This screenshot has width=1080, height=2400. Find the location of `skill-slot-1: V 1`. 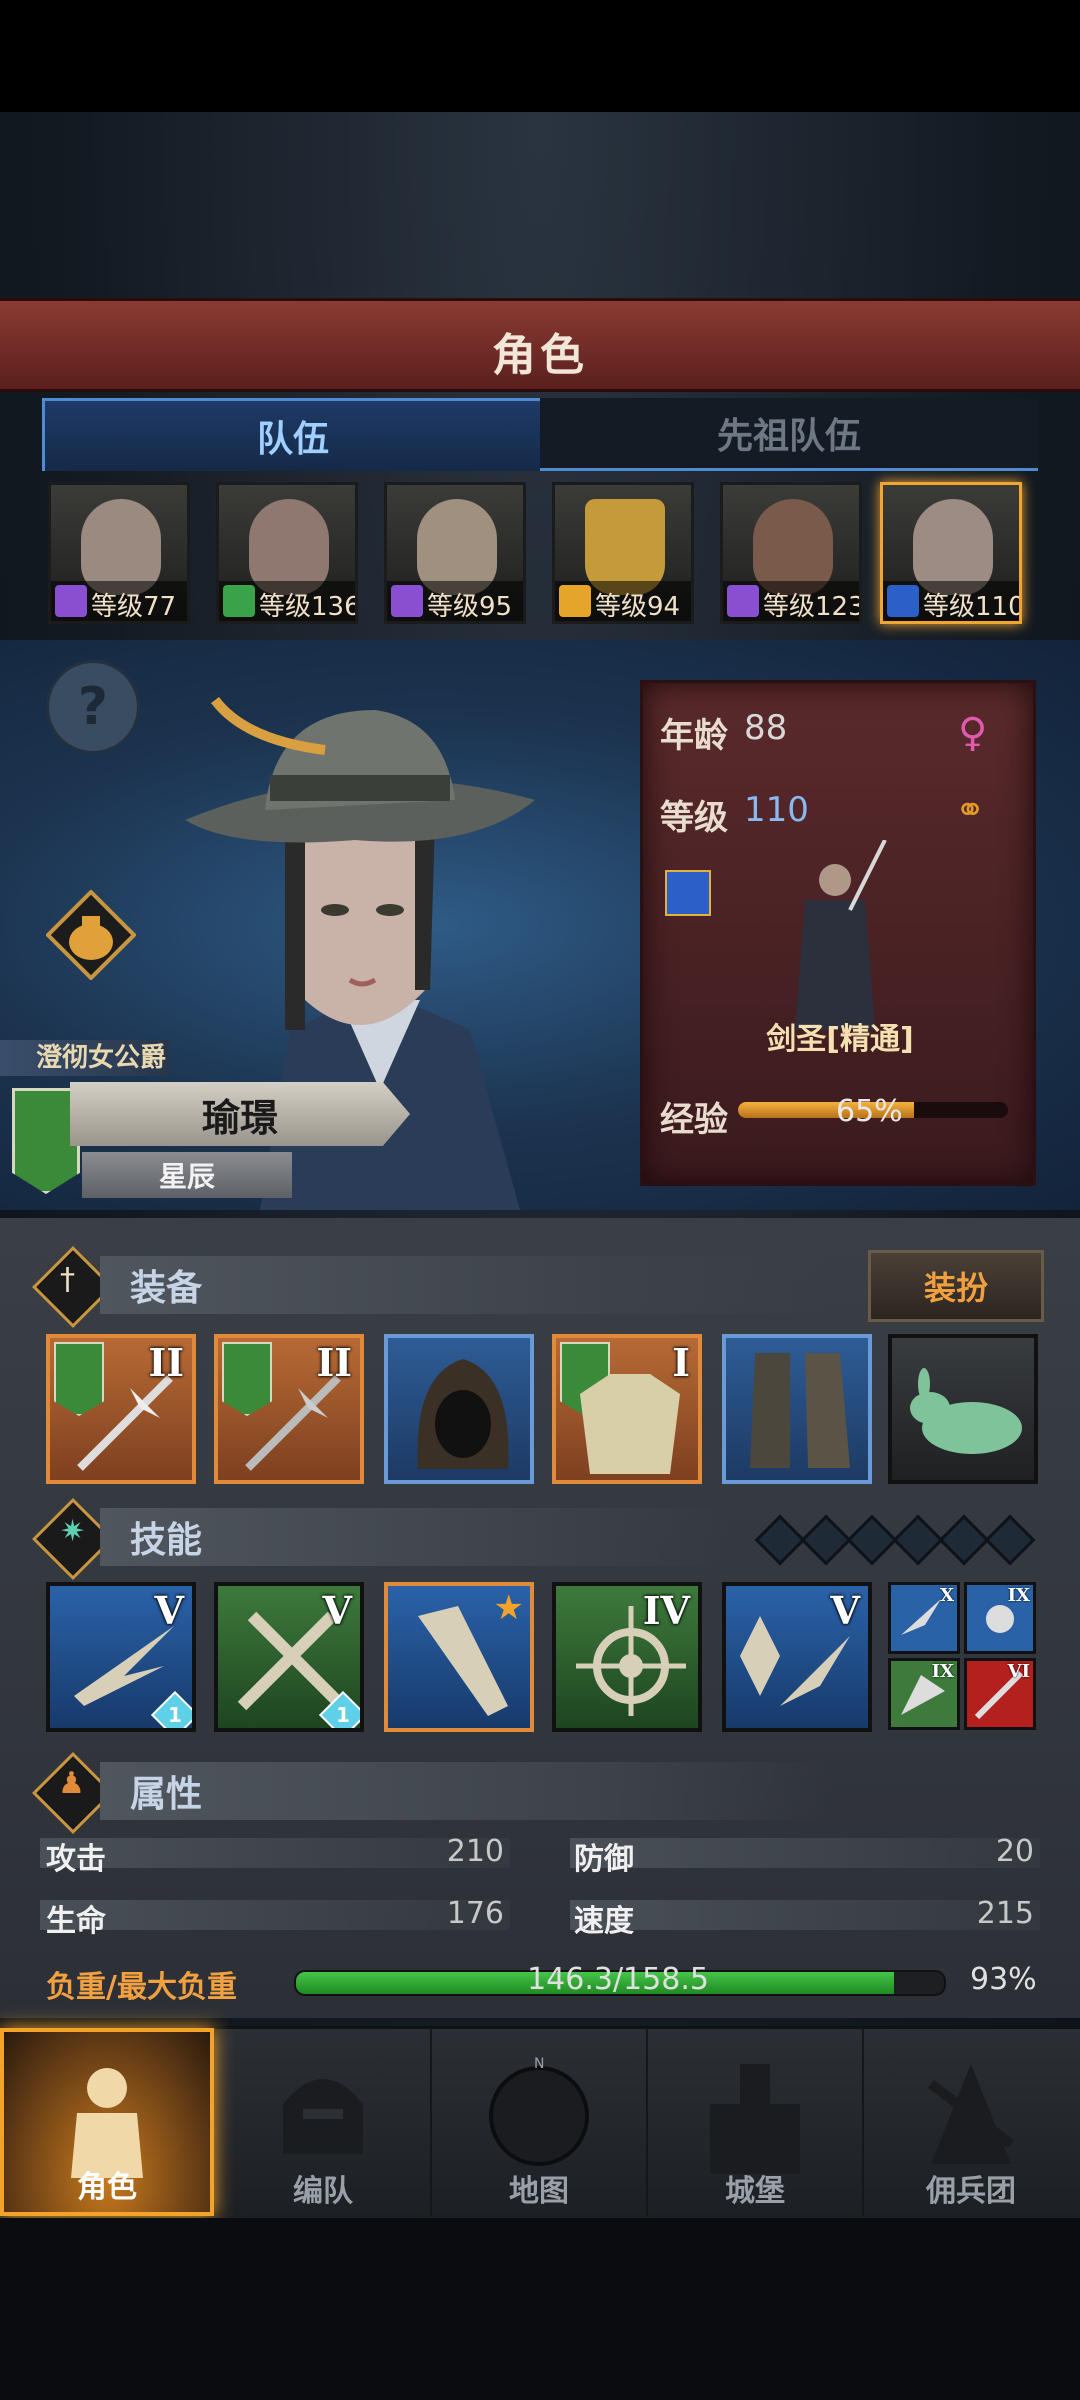

skill-slot-1: V 1 is located at coordinates (121, 1657).